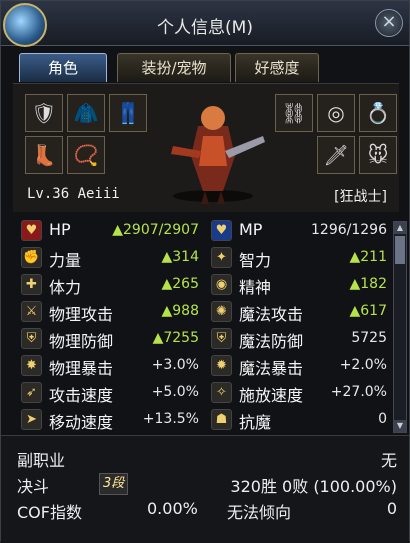  I want to click on cast-speed-icon: ✧, so click(221, 392).